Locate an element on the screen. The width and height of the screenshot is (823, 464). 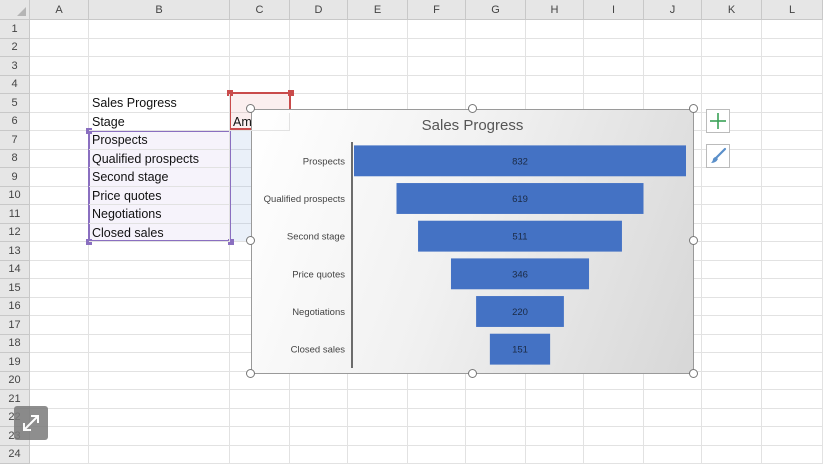
column-header: F is located at coordinates (437, 10).